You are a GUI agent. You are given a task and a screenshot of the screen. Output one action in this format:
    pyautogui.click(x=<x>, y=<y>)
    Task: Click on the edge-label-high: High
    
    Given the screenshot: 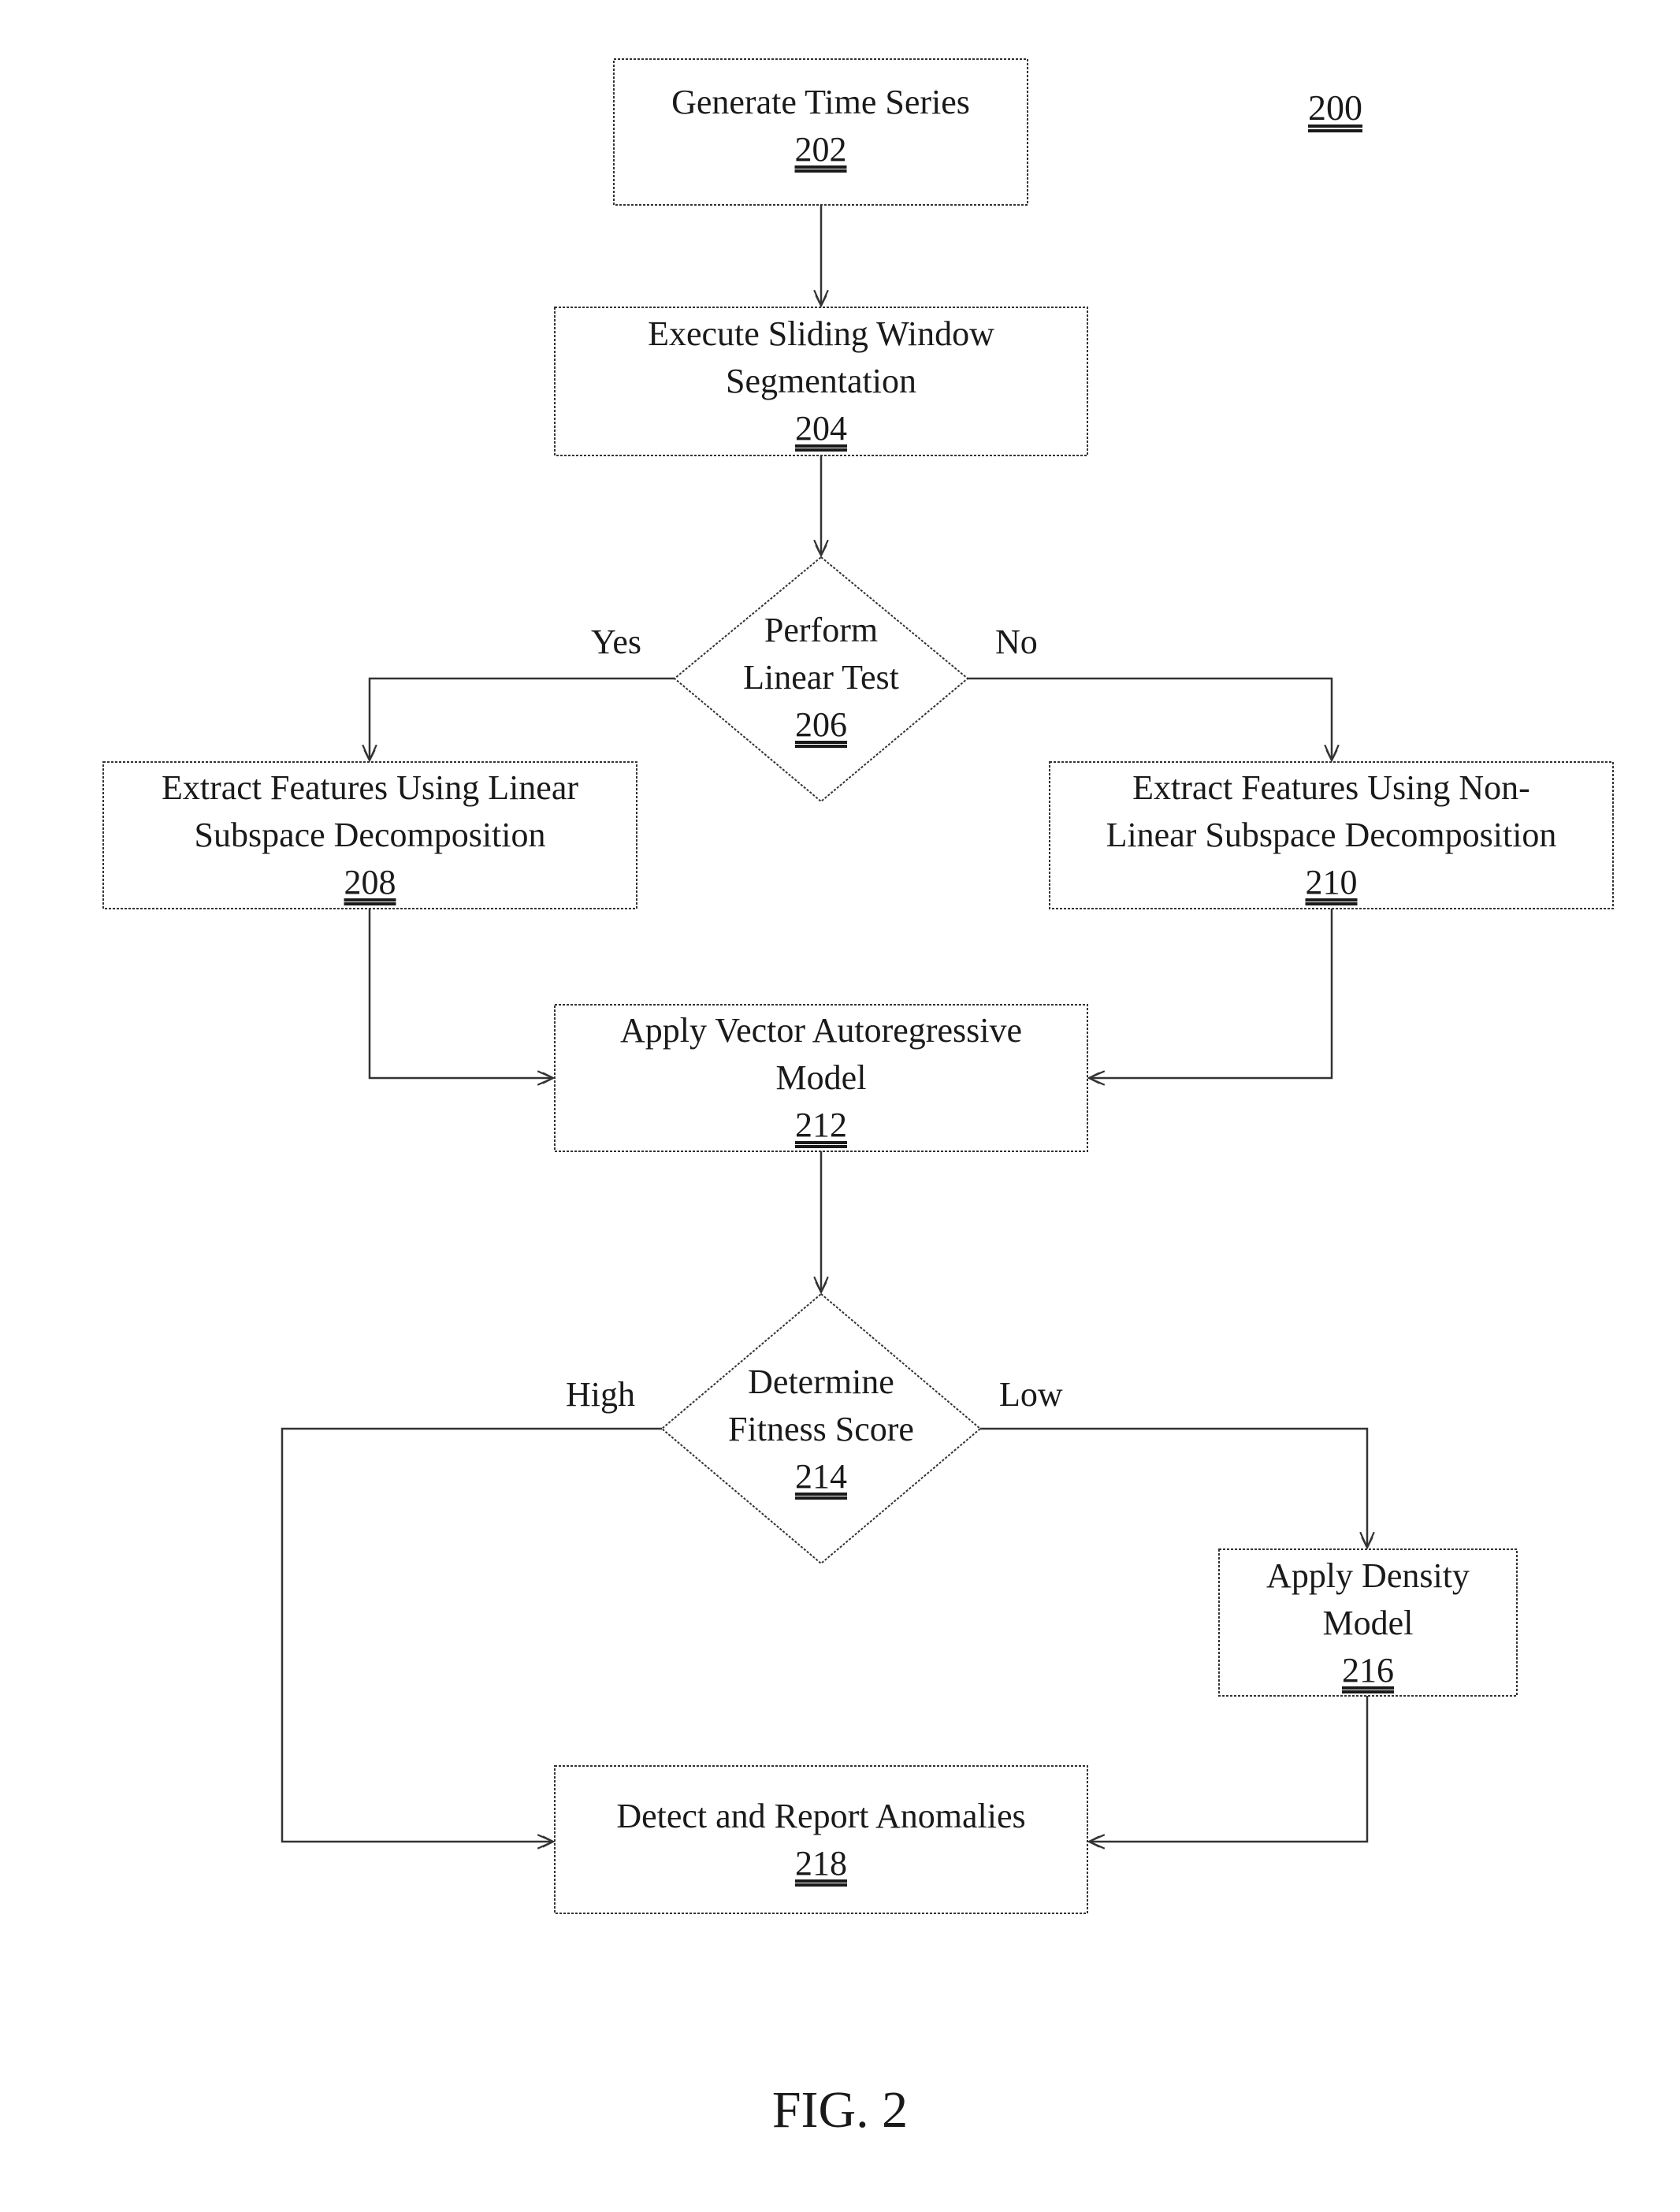 What is the action you would take?
    pyautogui.click(x=600, y=1394)
    